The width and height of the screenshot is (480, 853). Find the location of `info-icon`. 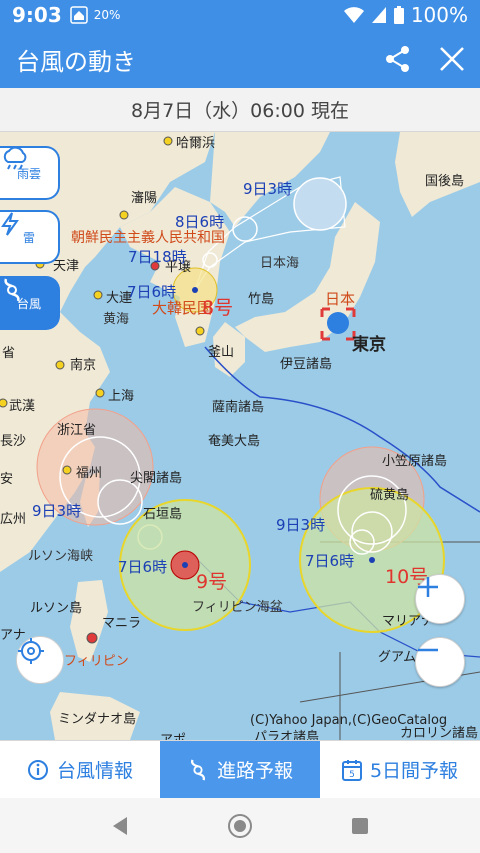

info-icon is located at coordinates (37, 769).